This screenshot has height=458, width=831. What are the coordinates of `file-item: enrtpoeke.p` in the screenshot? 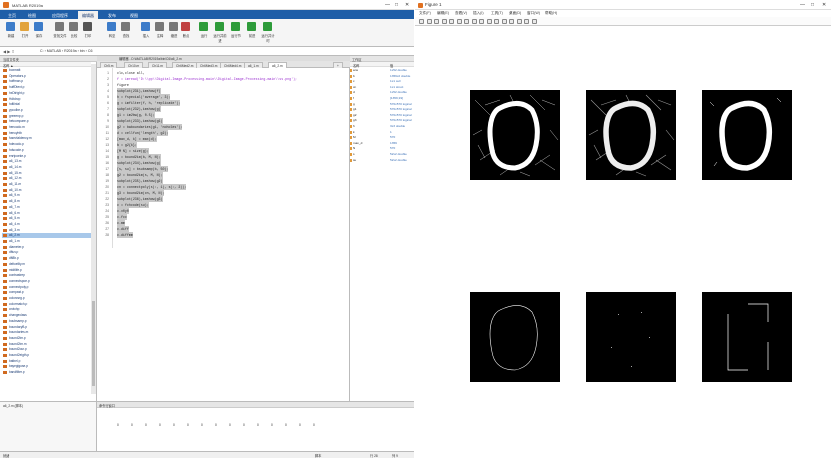 It's located at (48, 156).